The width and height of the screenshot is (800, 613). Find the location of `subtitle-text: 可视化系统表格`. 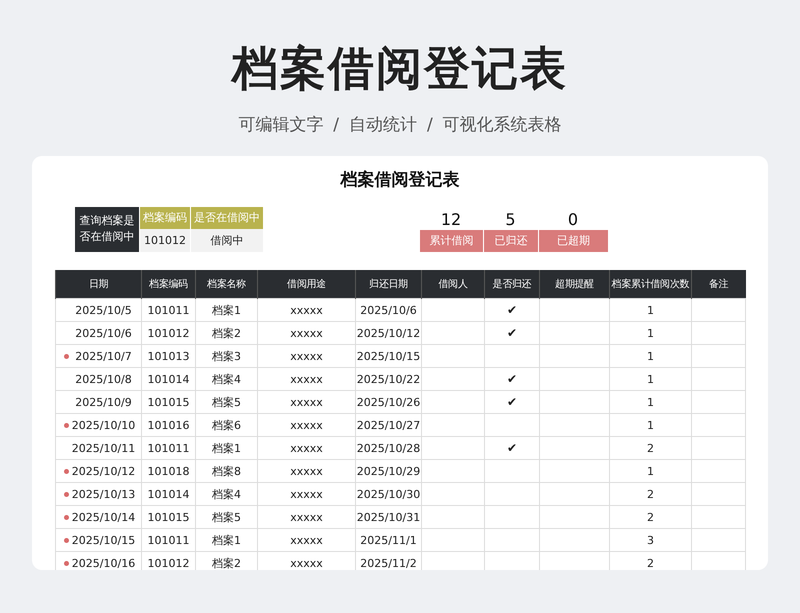

subtitle-text: 可视化系统表格 is located at coordinates (502, 125).